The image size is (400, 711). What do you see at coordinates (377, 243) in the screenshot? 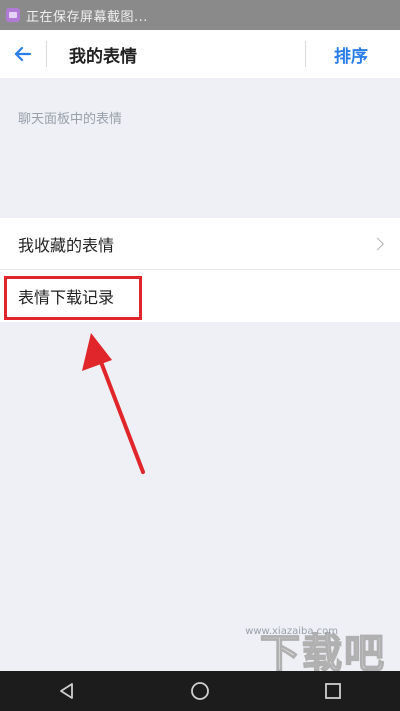
I see `chevron-right-icon` at bounding box center [377, 243].